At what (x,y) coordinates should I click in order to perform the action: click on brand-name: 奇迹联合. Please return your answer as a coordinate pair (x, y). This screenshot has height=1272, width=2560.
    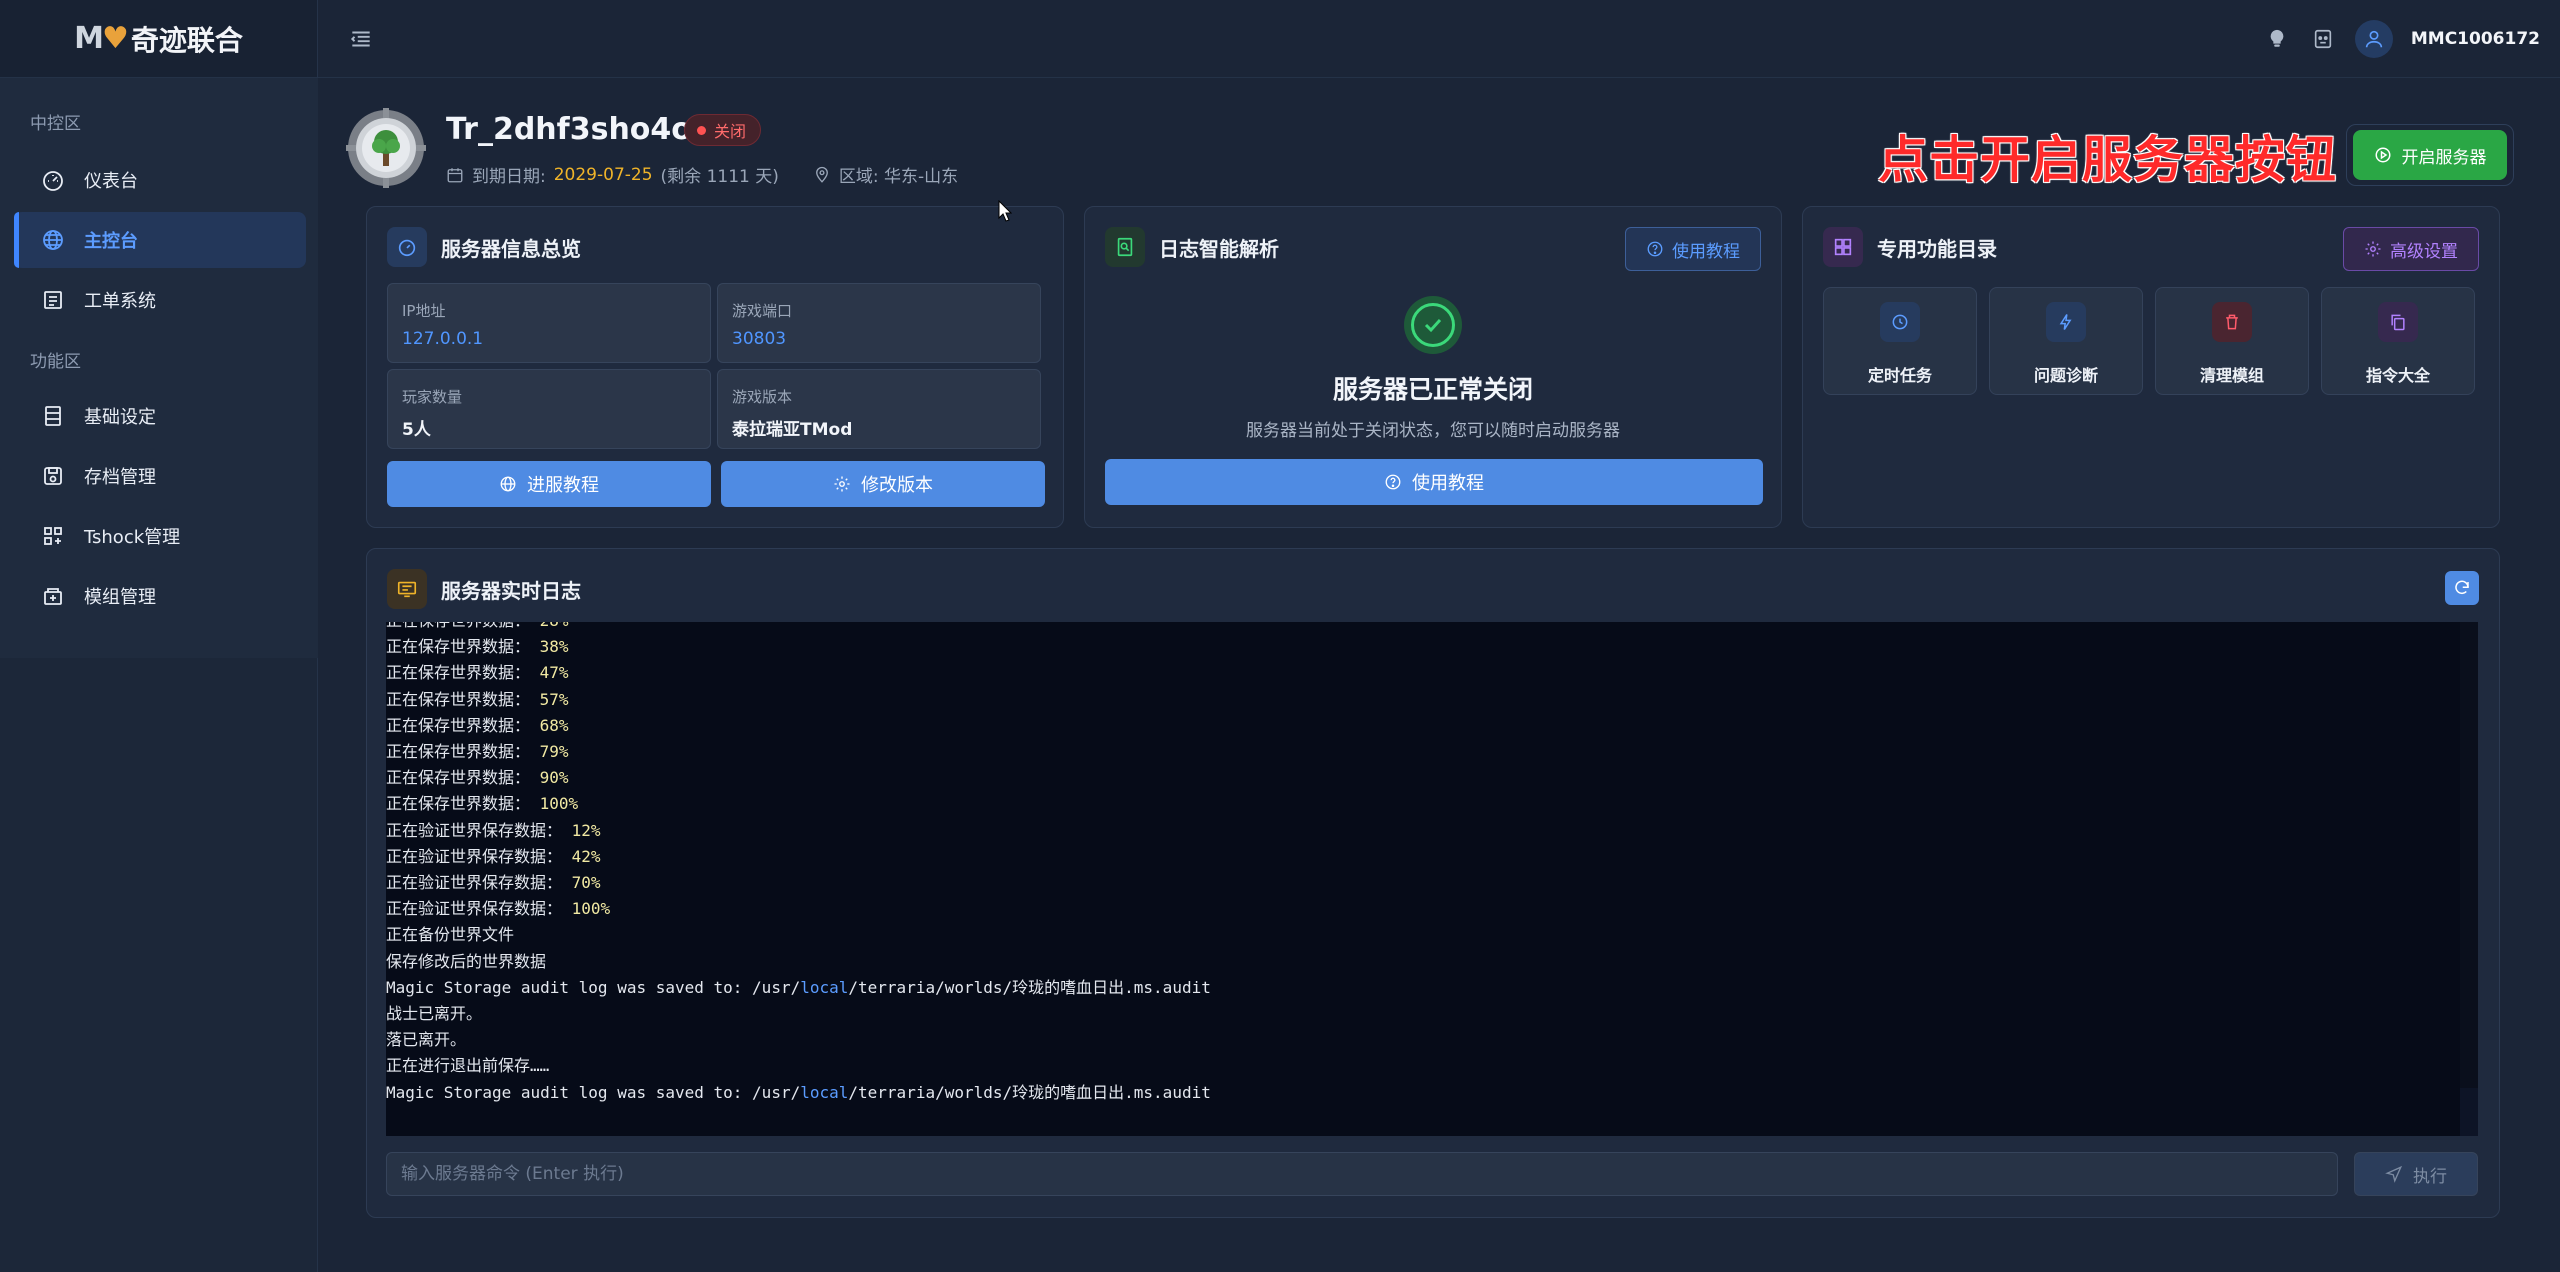
    Looking at the image, I should click on (186, 40).